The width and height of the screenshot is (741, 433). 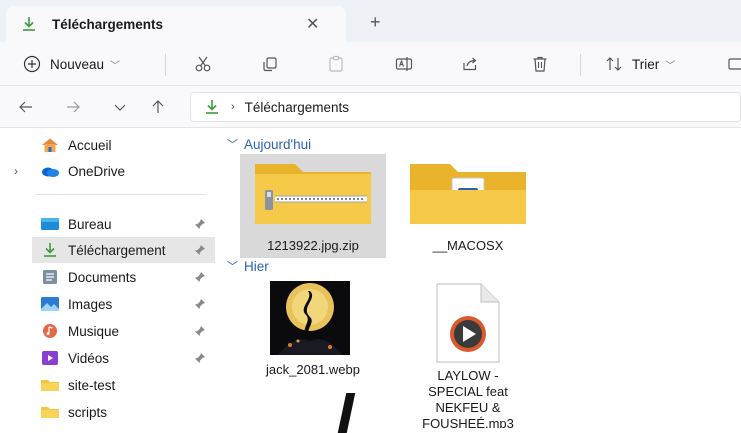 I want to click on navigation-bar: › Téléchargements, so click(x=370, y=107).